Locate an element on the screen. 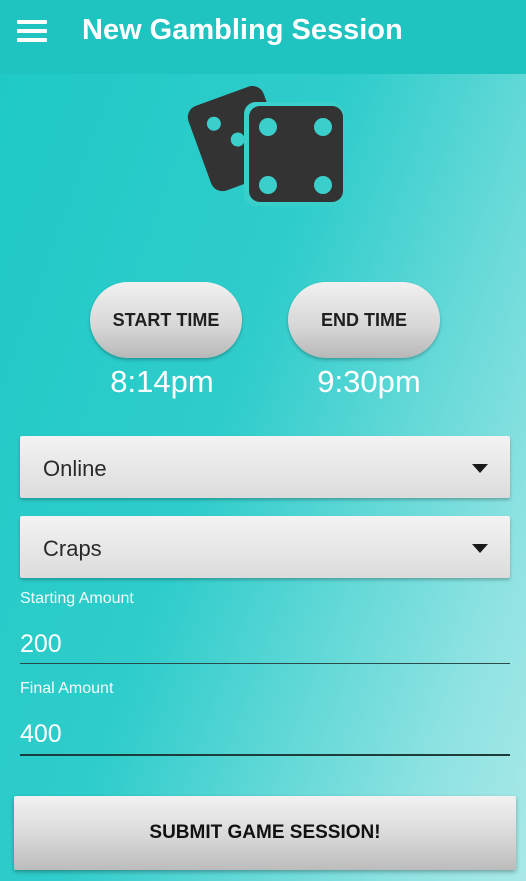  final-amount-label: Final Amount is located at coordinates (67, 688).